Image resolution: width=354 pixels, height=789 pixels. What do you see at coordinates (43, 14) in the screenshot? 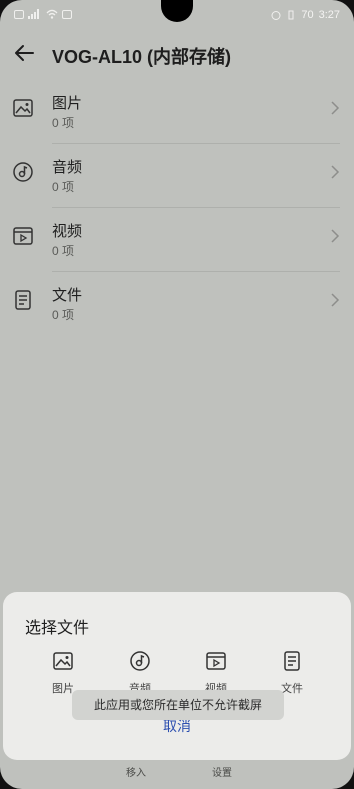
I see `status-left-icons` at bounding box center [43, 14].